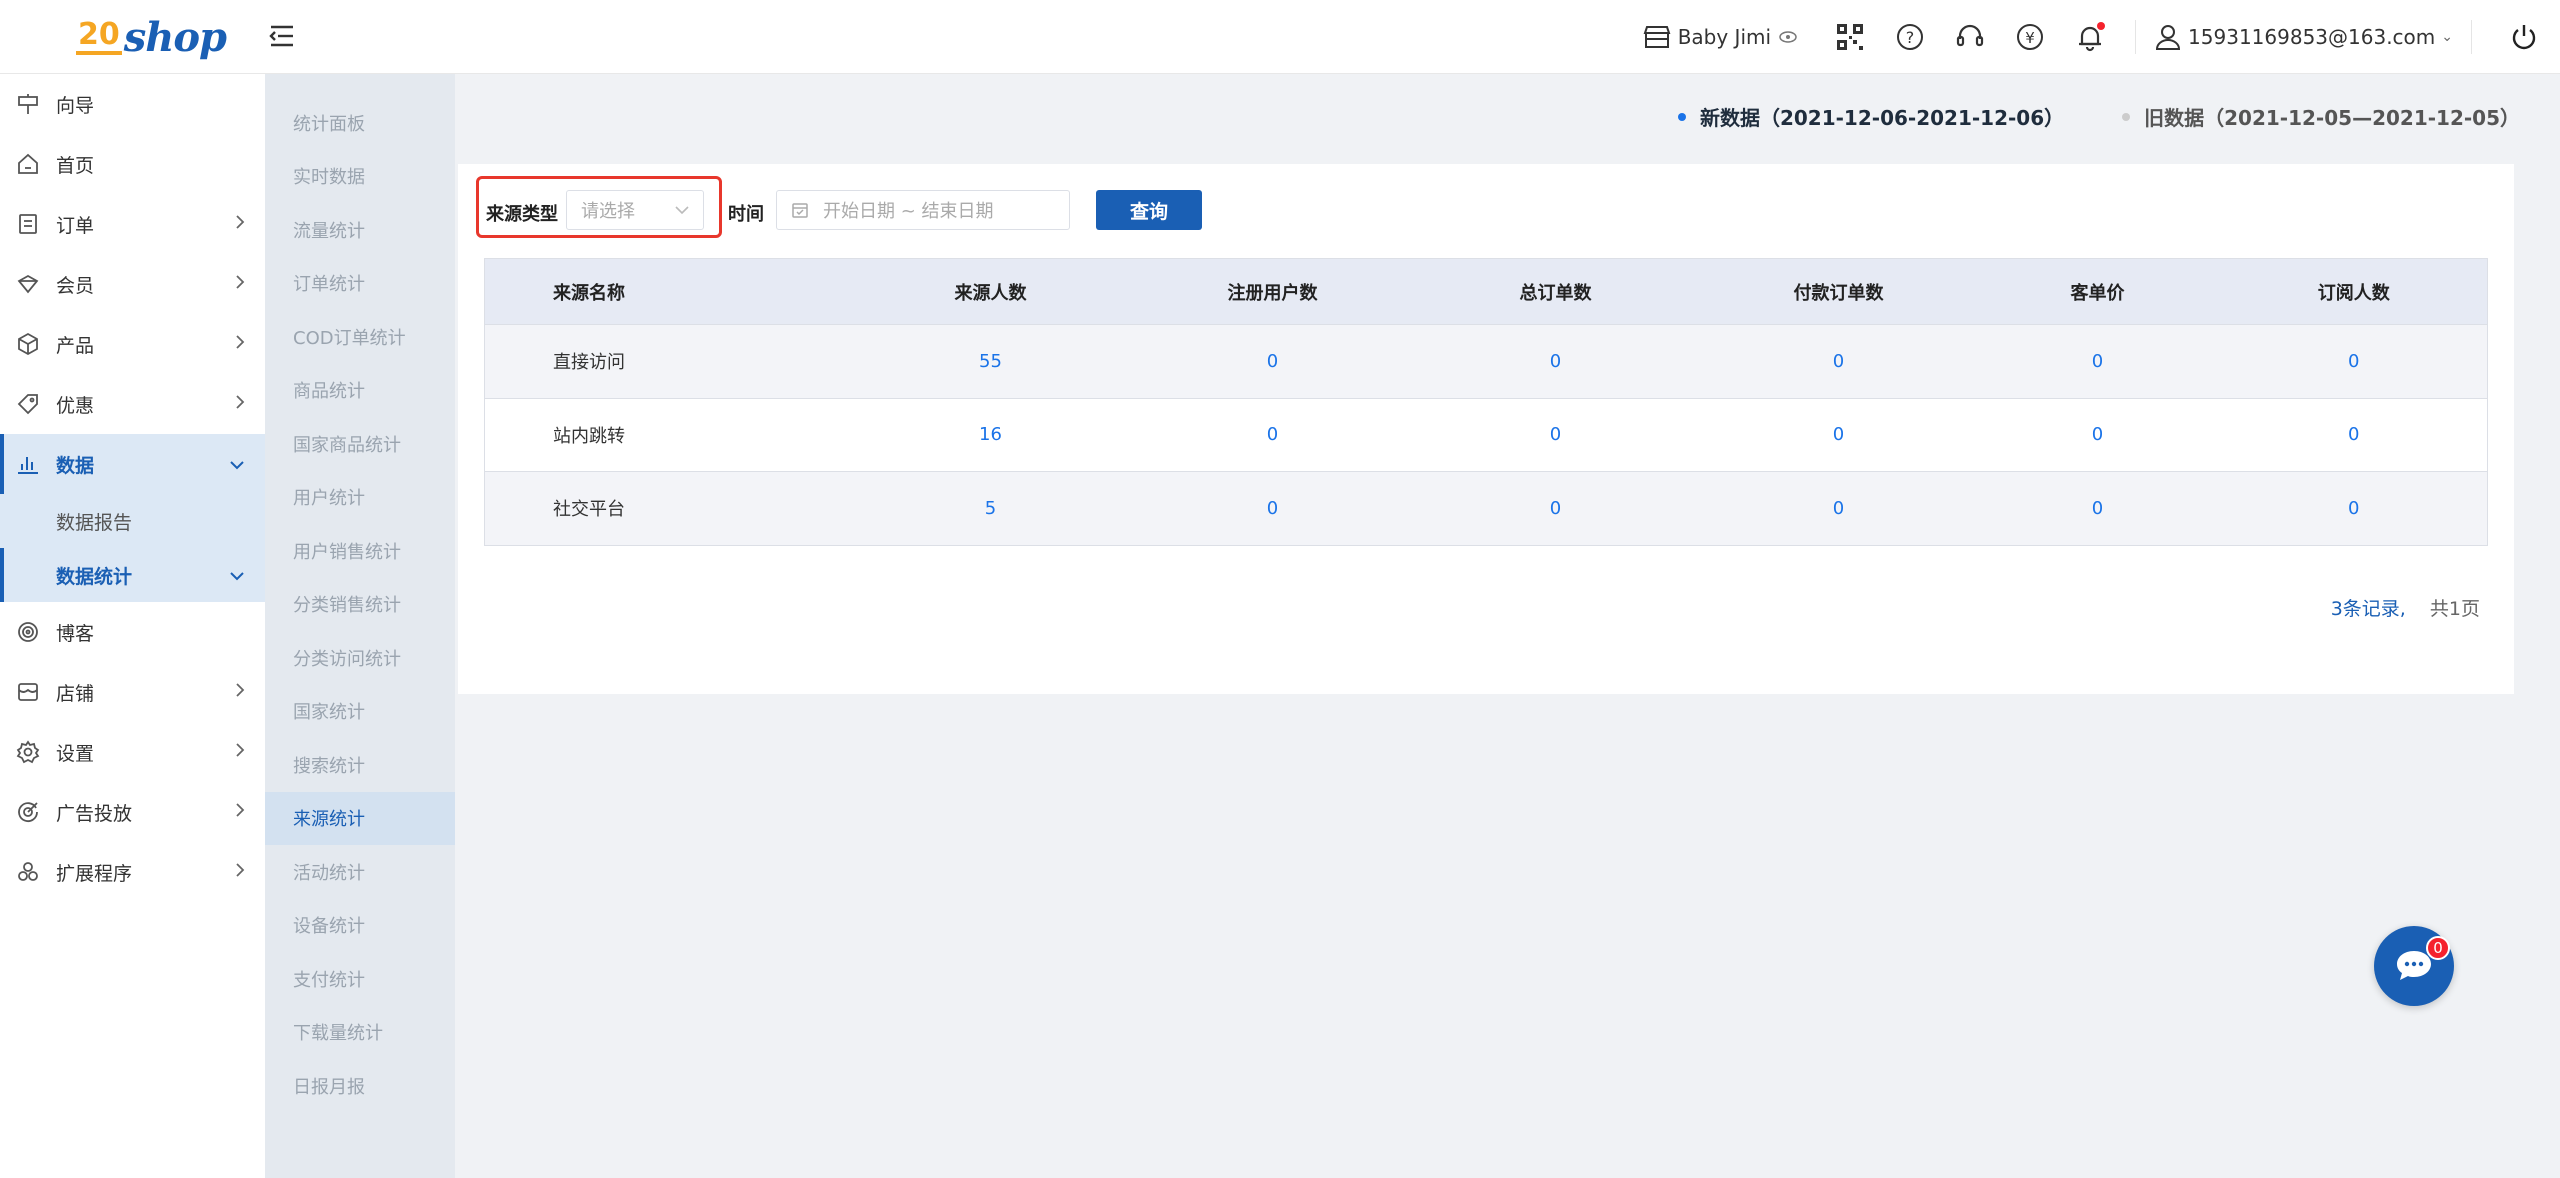 The width and height of the screenshot is (2560, 1178). Describe the element at coordinates (800, 210) in the screenshot. I see `calendar-icon` at that location.